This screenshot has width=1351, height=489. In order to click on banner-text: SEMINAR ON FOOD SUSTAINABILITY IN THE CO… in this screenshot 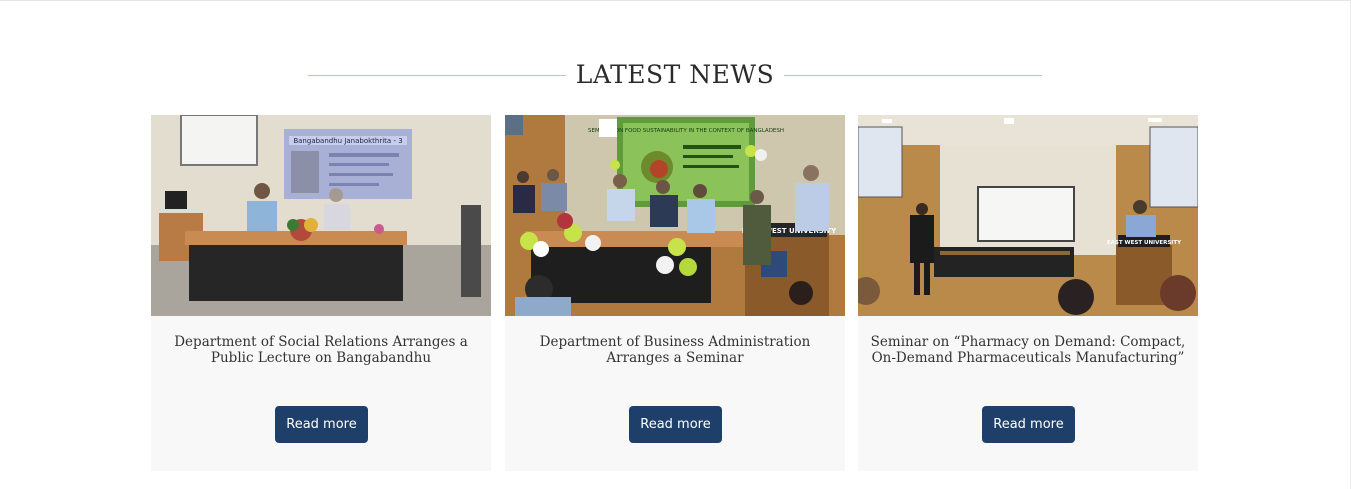, I will do `click(686, 131)`.